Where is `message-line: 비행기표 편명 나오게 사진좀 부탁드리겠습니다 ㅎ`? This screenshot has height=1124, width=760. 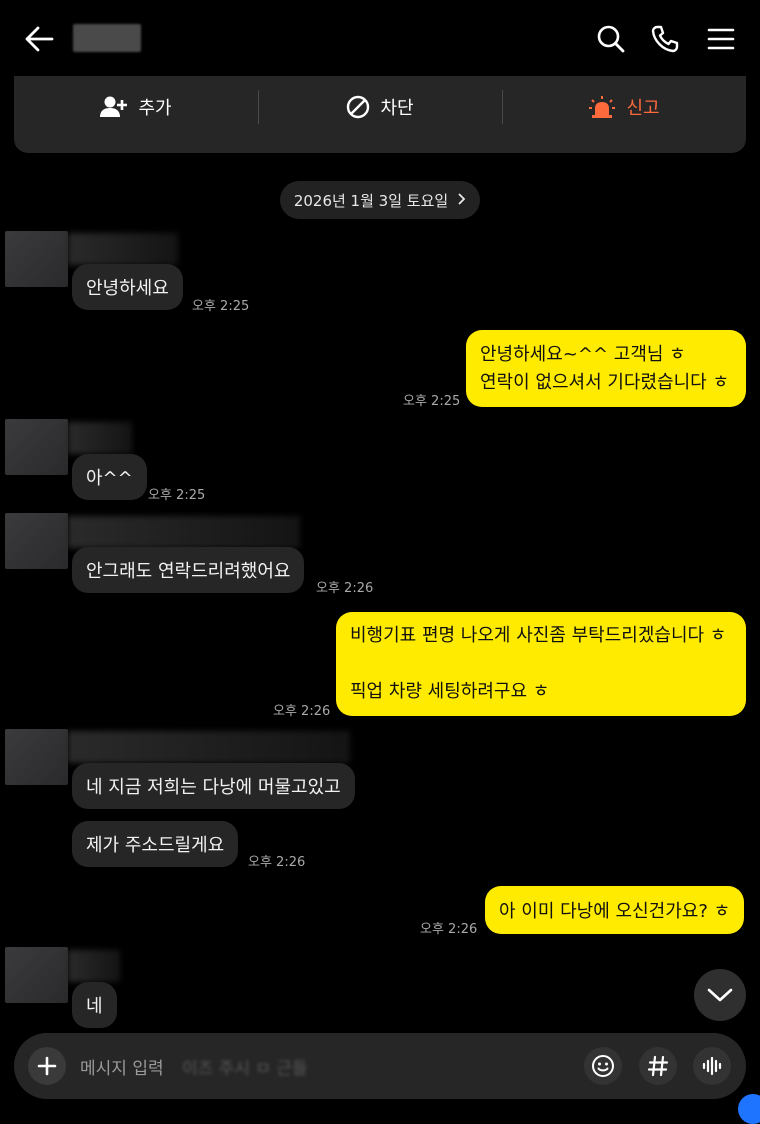
message-line: 비행기표 편명 나오게 사진좀 부탁드리겠습니다 ㅎ is located at coordinates (538, 635).